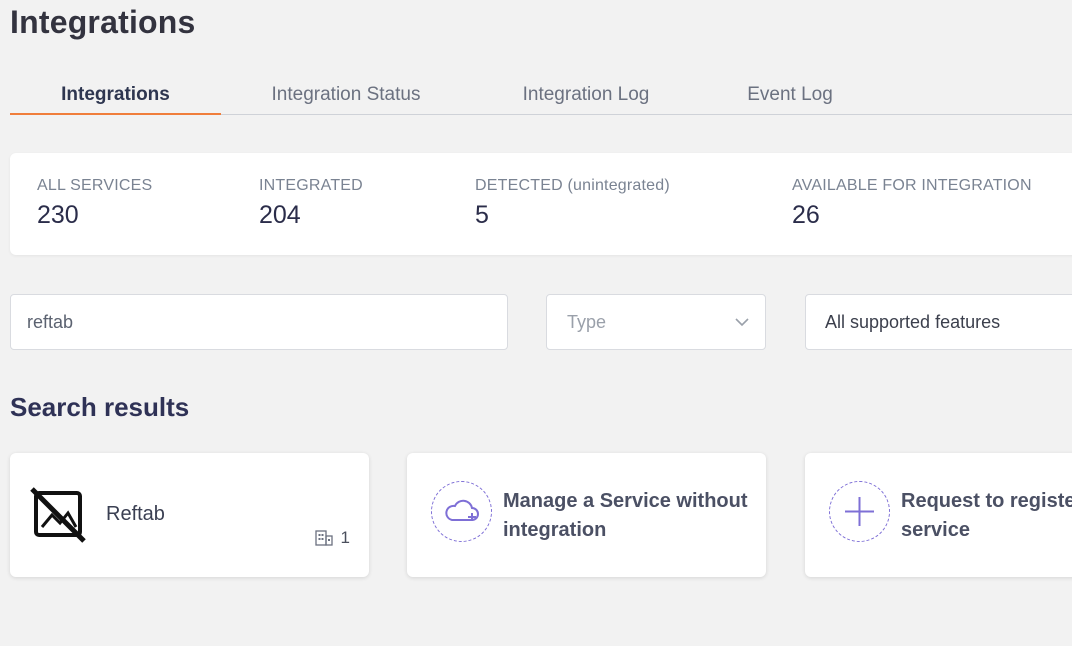 This screenshot has width=1072, height=646. What do you see at coordinates (555, 530) in the screenshot?
I see `card-text-line-2: integration` at bounding box center [555, 530].